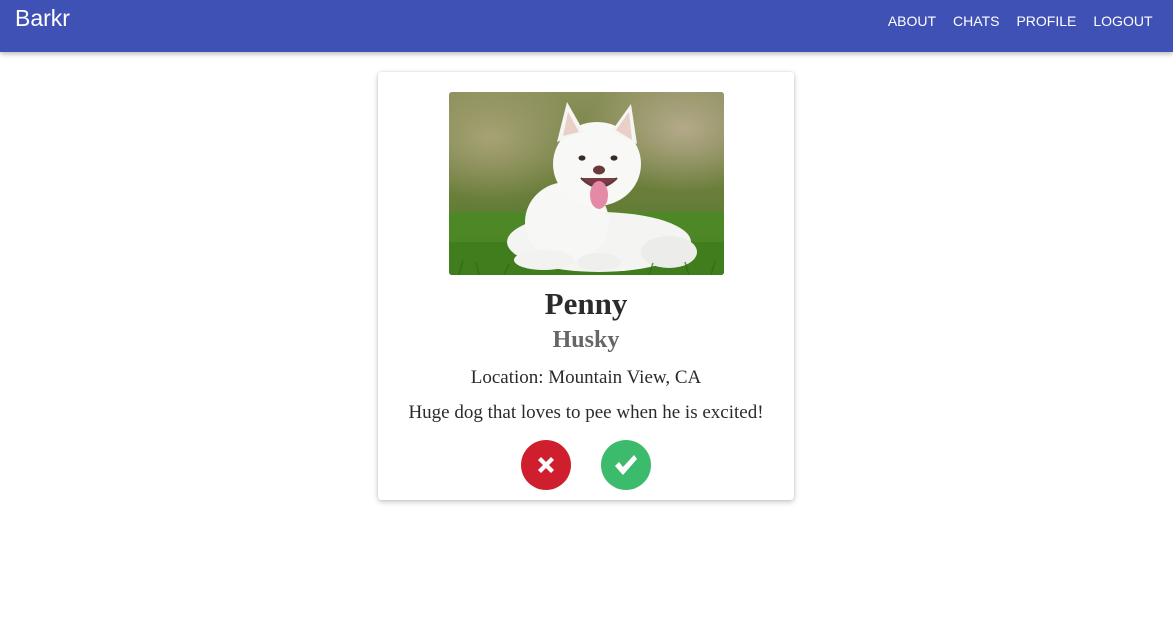  I want to click on check-mark-icon, so click(626, 465).